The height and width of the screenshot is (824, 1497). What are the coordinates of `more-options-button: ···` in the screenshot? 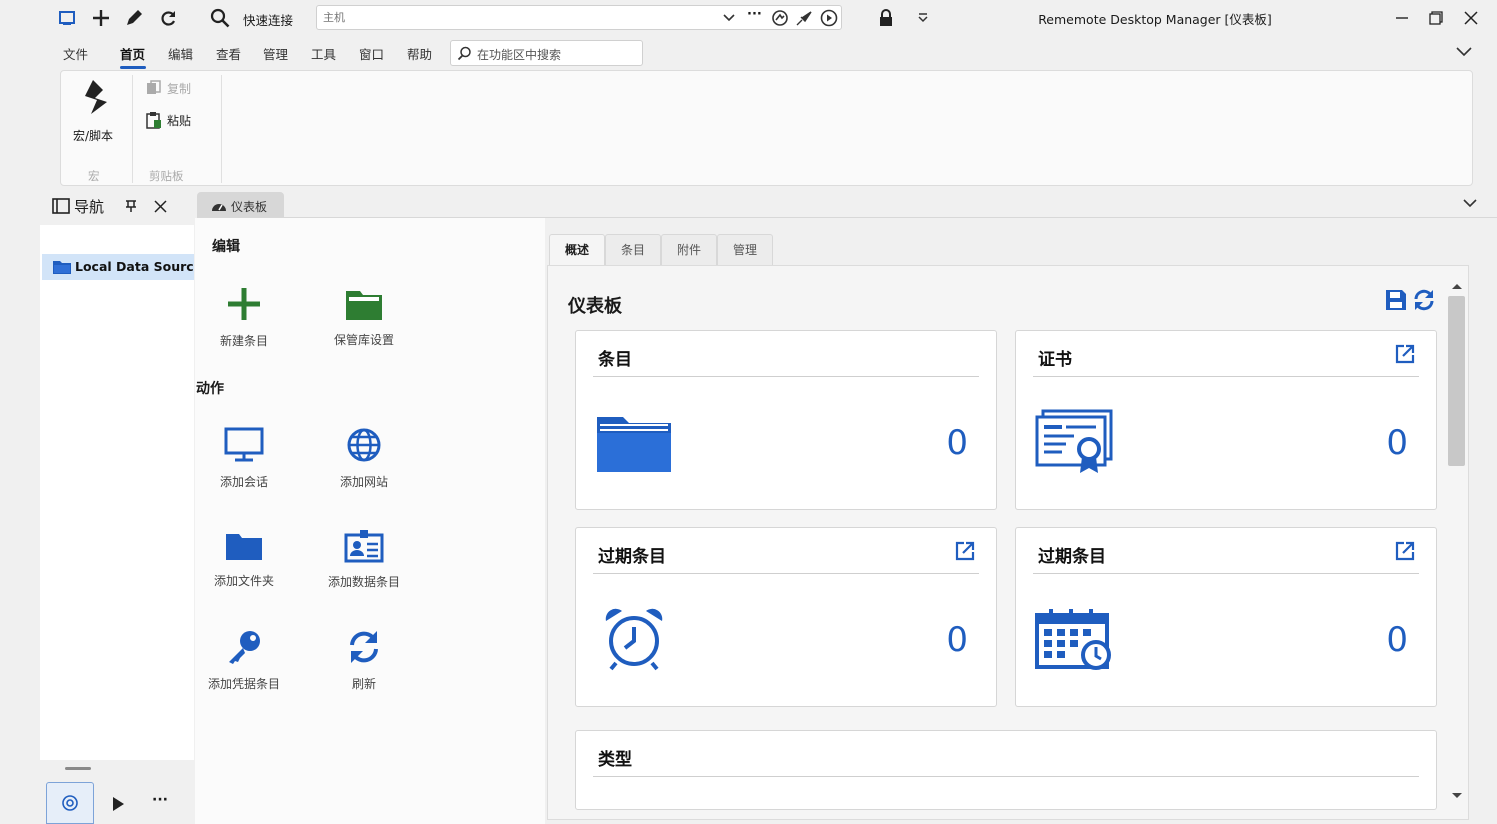 It's located at (754, 14).